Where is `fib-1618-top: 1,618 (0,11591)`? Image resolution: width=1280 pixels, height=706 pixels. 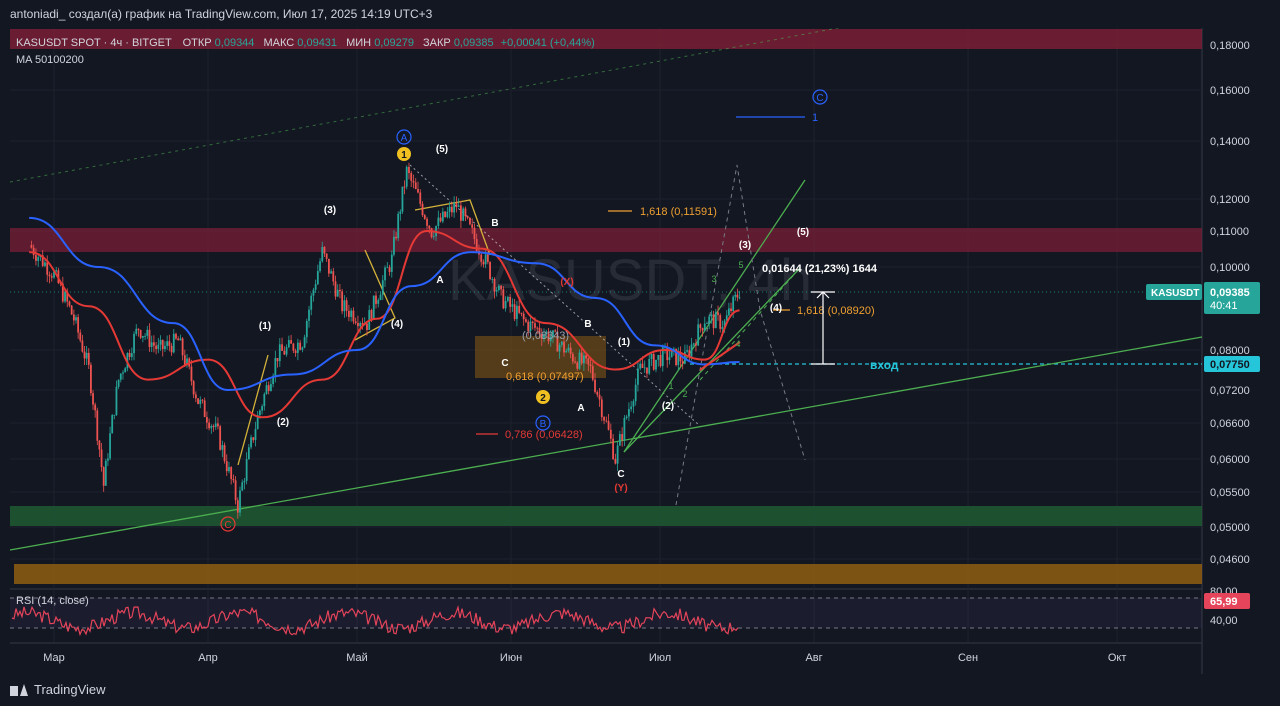
fib-1618-top: 1,618 (0,11591) is located at coordinates (678, 212).